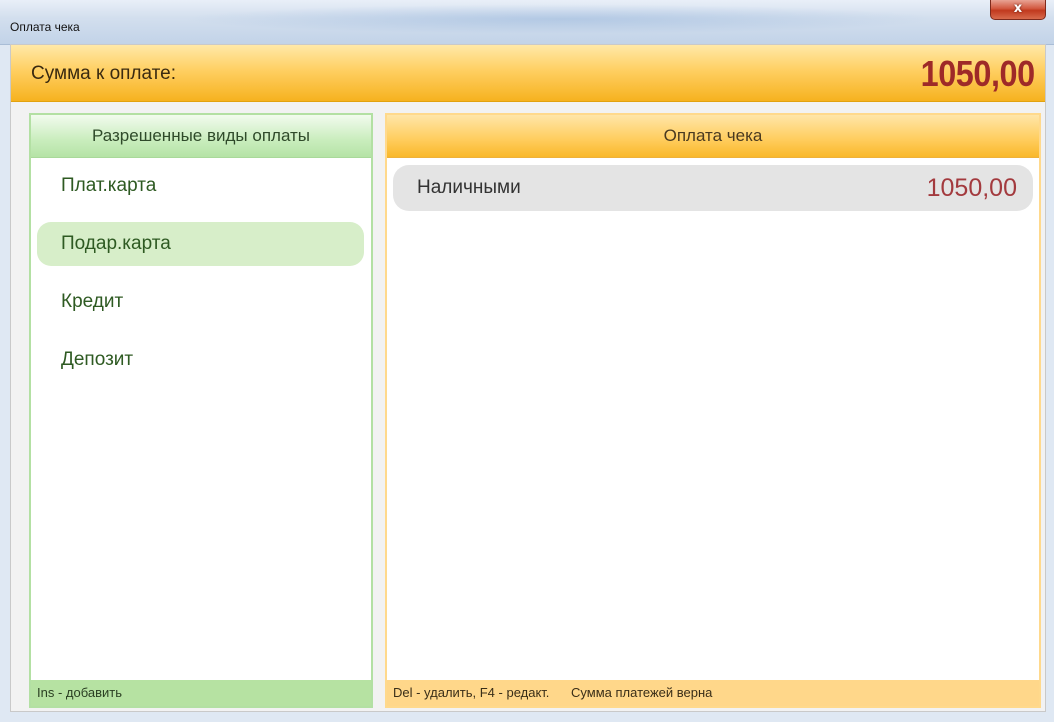 Image resolution: width=1054 pixels, height=722 pixels. Describe the element at coordinates (201, 136) in the screenshot. I see `allowed-payment-types-header: Разрешенные виды оплаты` at that location.